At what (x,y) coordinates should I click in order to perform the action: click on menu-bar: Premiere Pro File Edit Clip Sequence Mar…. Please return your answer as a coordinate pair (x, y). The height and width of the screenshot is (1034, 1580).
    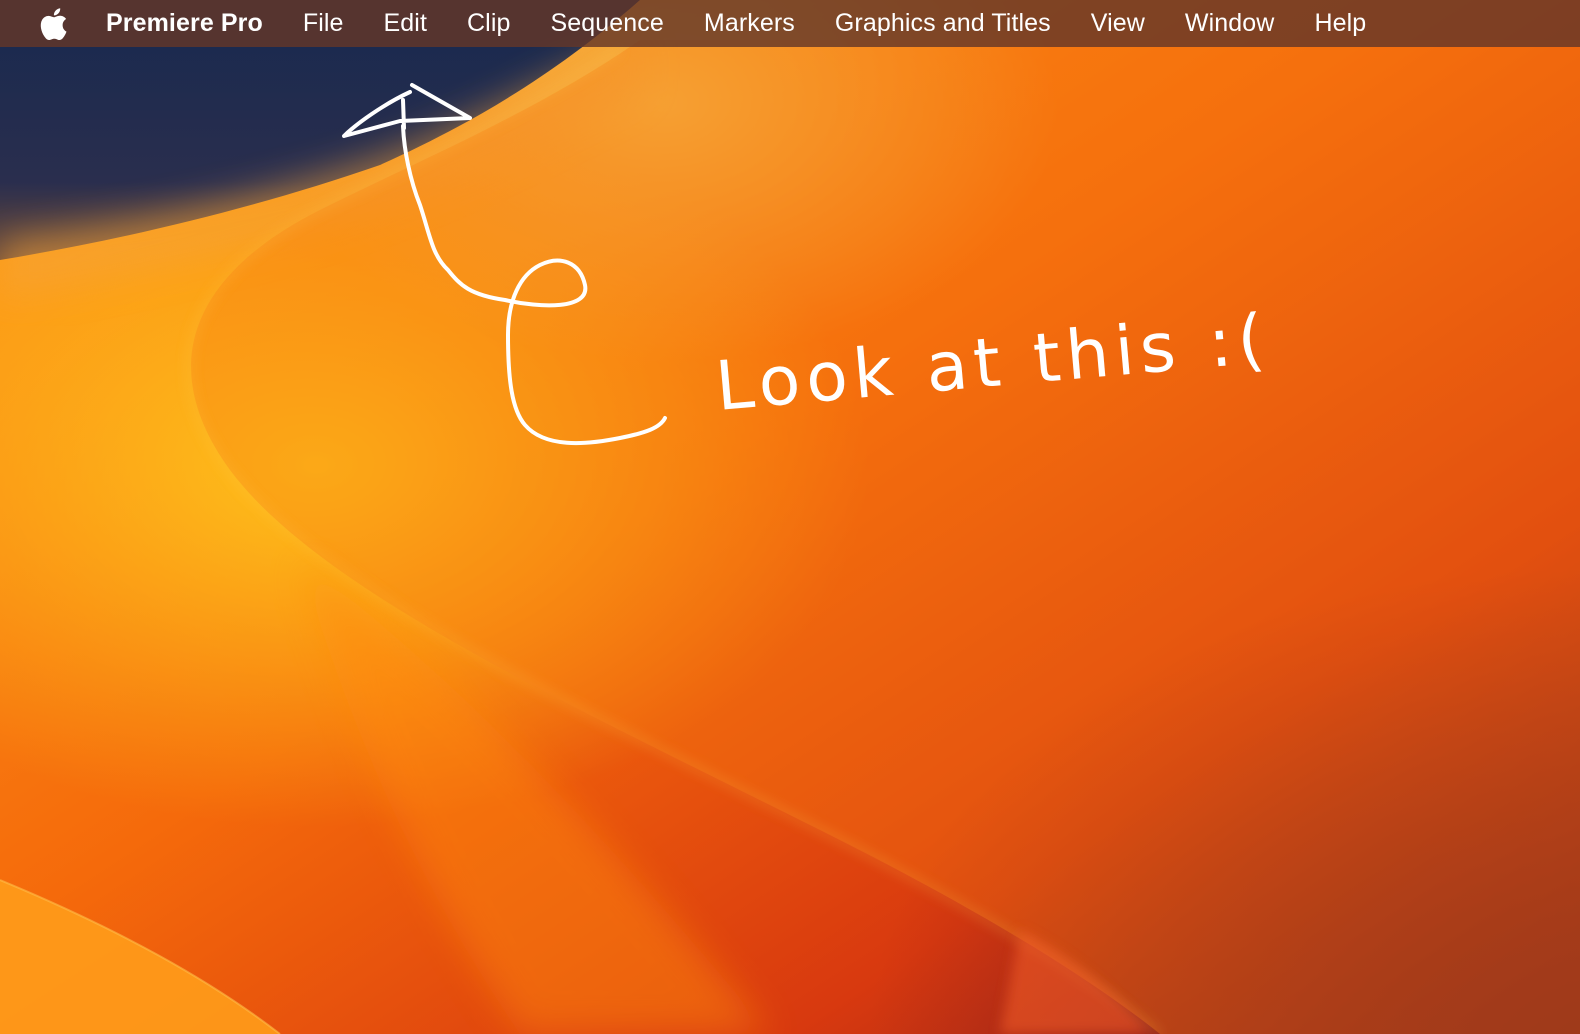
    Looking at the image, I should click on (790, 23).